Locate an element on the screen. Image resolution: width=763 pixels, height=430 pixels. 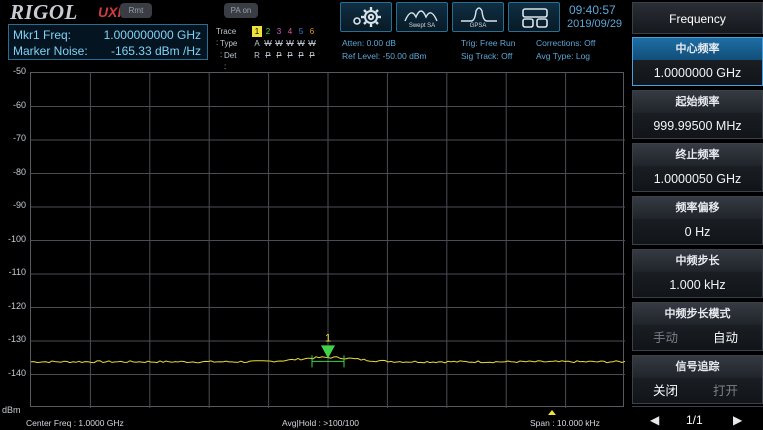
clock-date: 2019/09/29 is located at coordinates (595, 24).